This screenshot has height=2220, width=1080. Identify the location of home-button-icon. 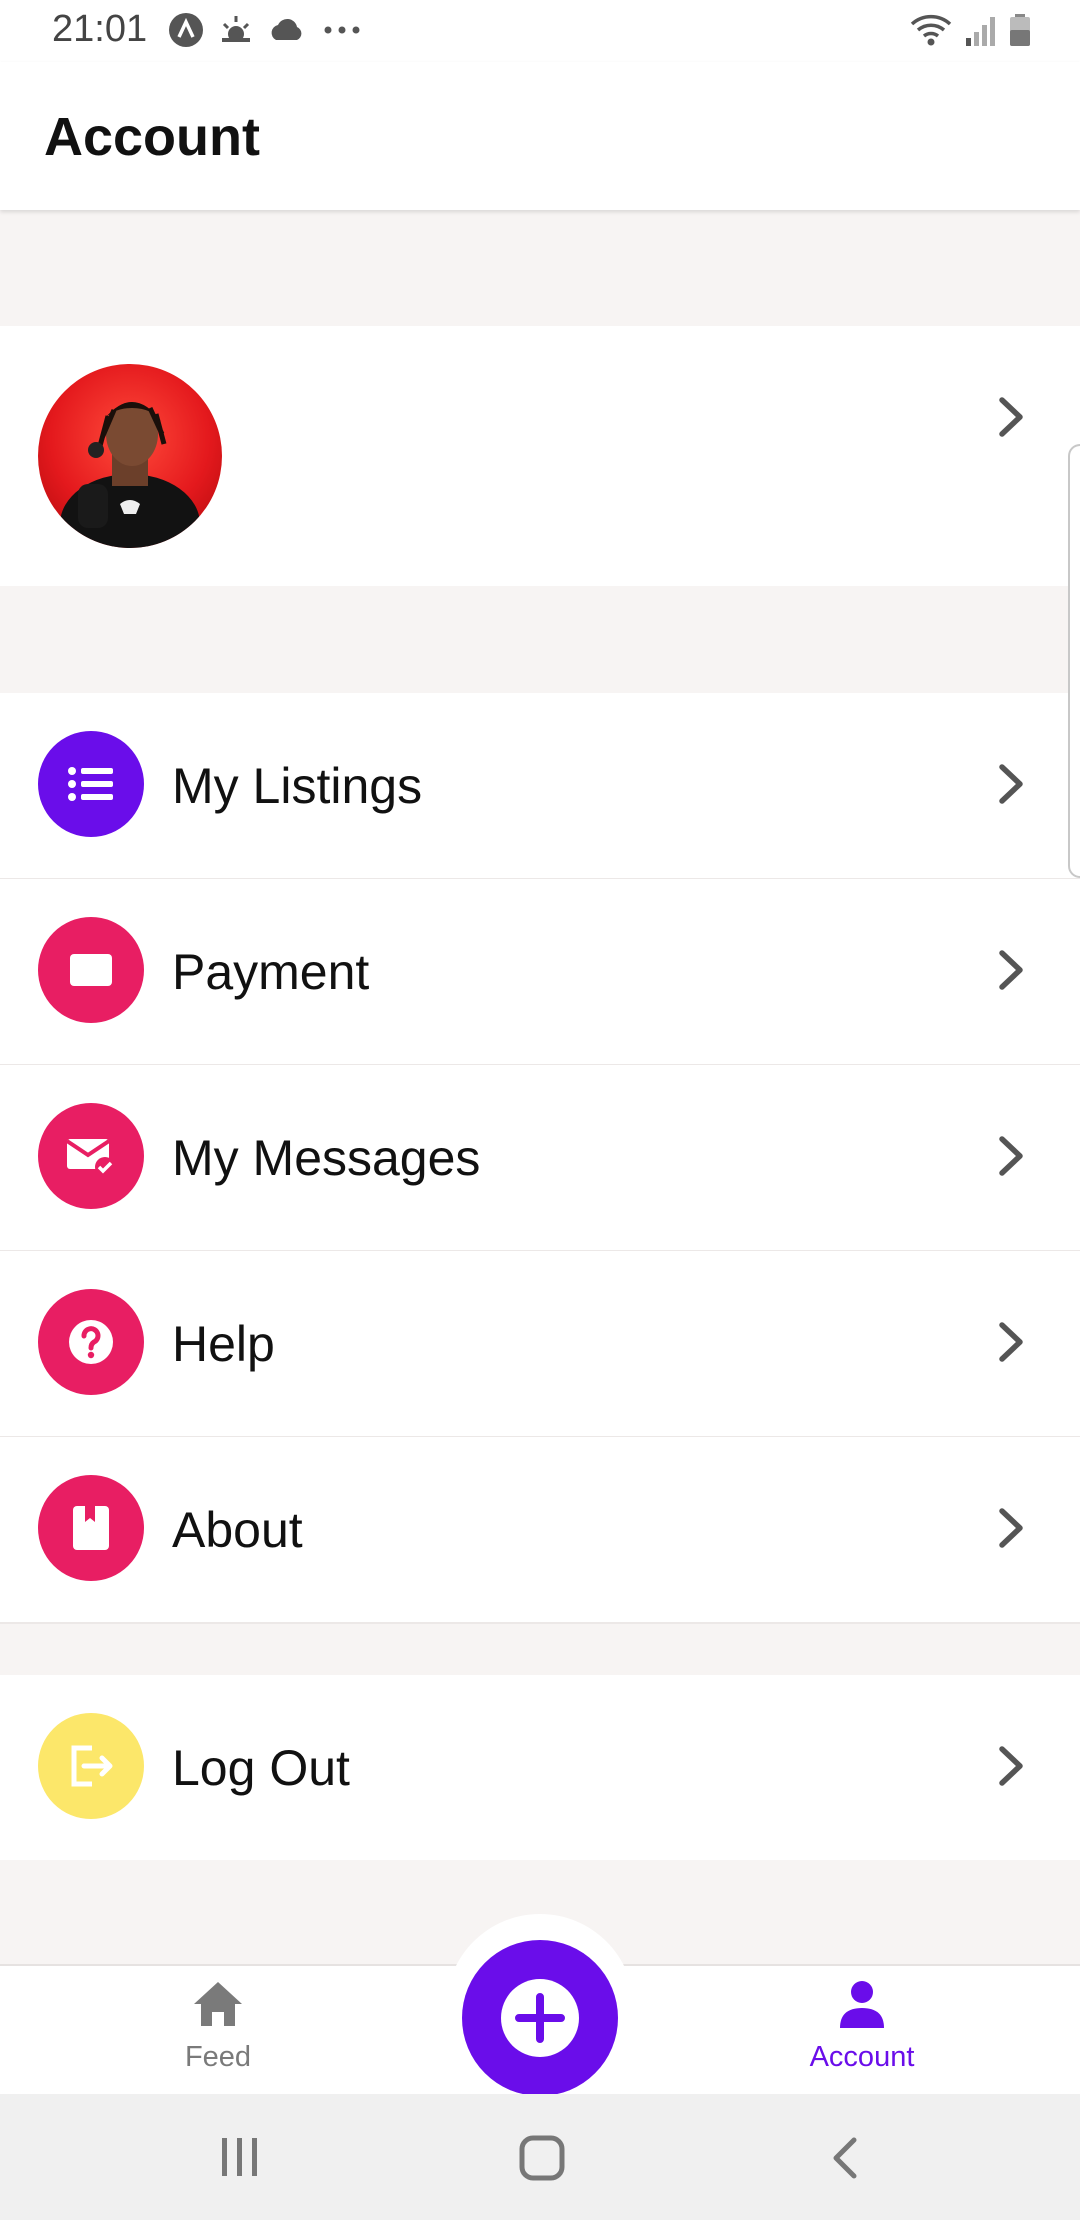
(542, 2158).